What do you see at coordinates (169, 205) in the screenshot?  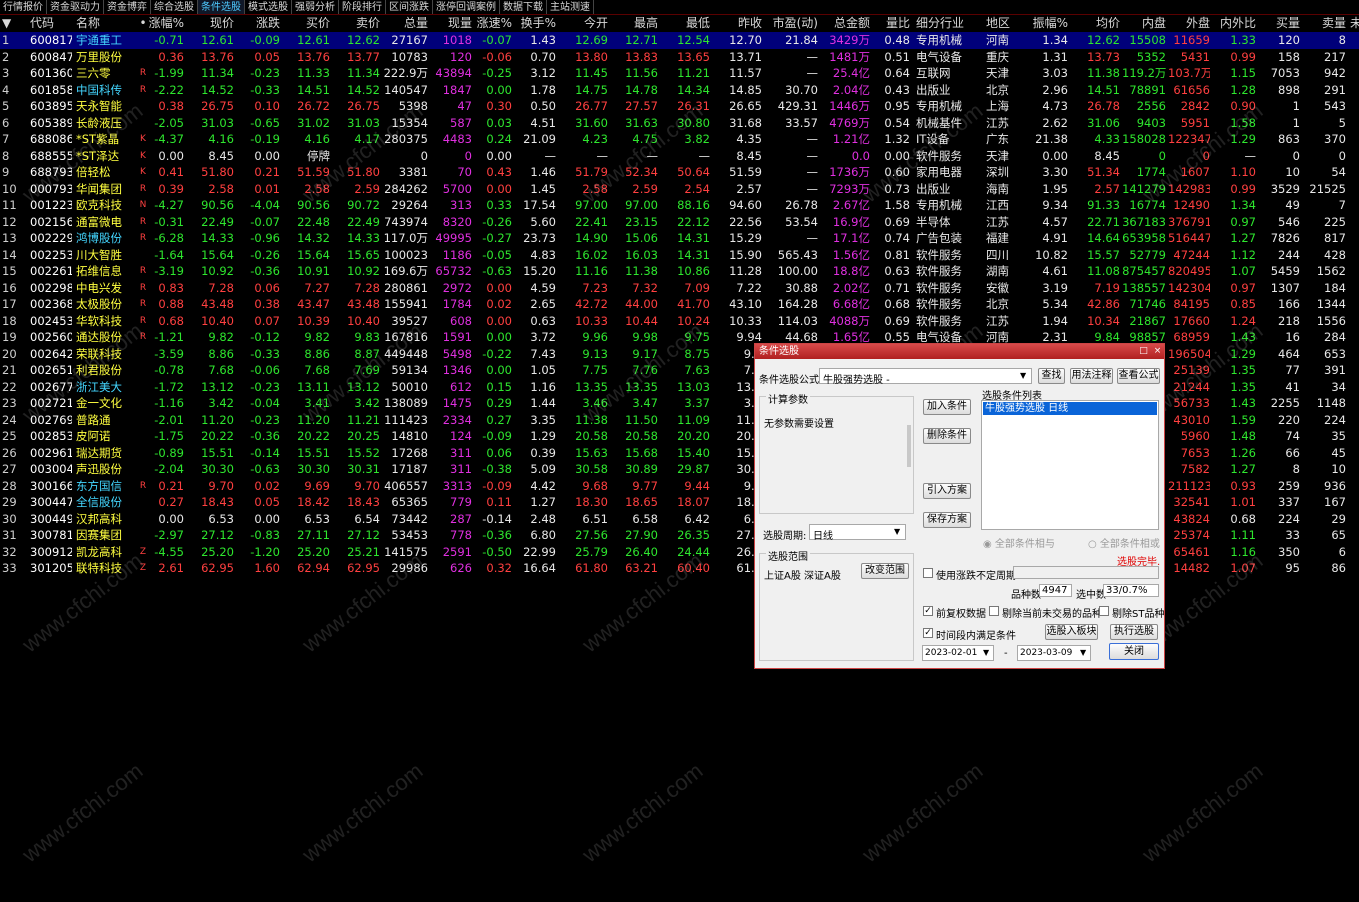 I see `cell-chg: -4.27` at bounding box center [169, 205].